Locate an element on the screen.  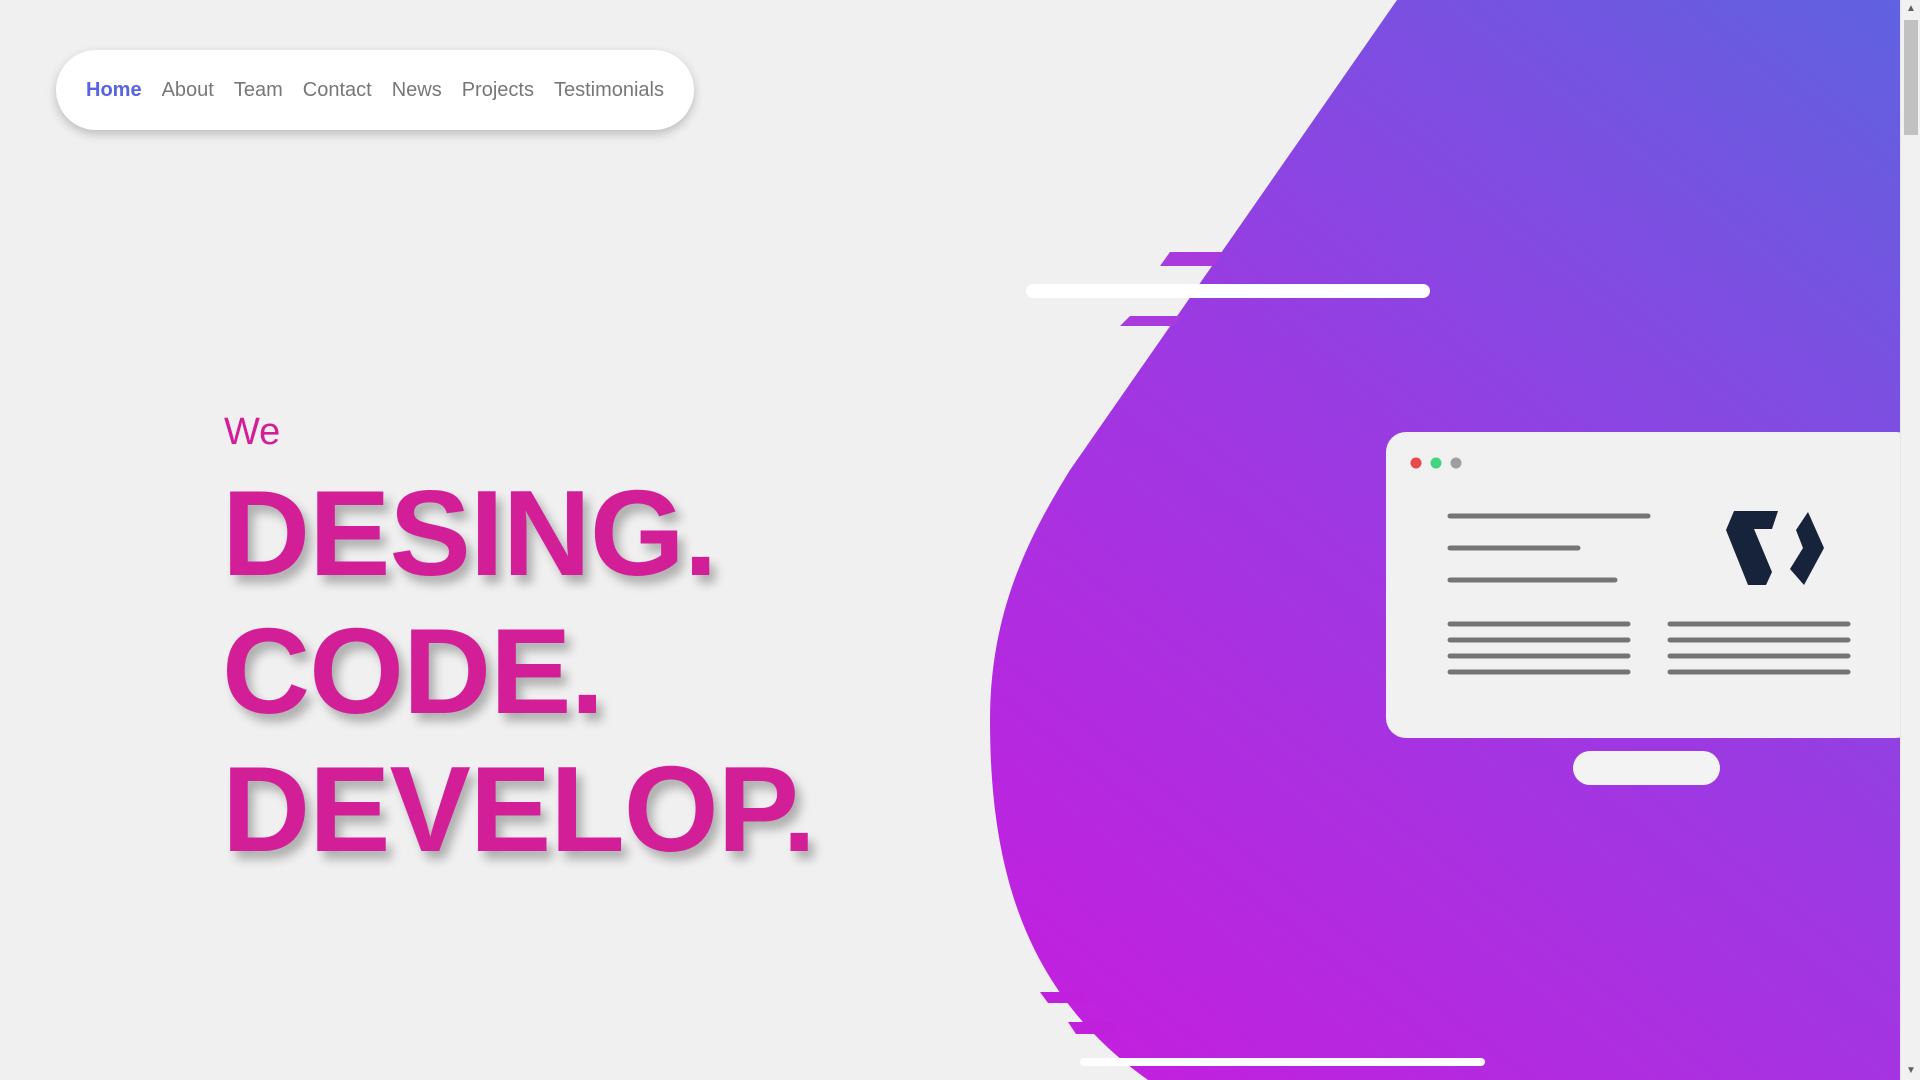
nav-link-team: Team is located at coordinates (258, 90).